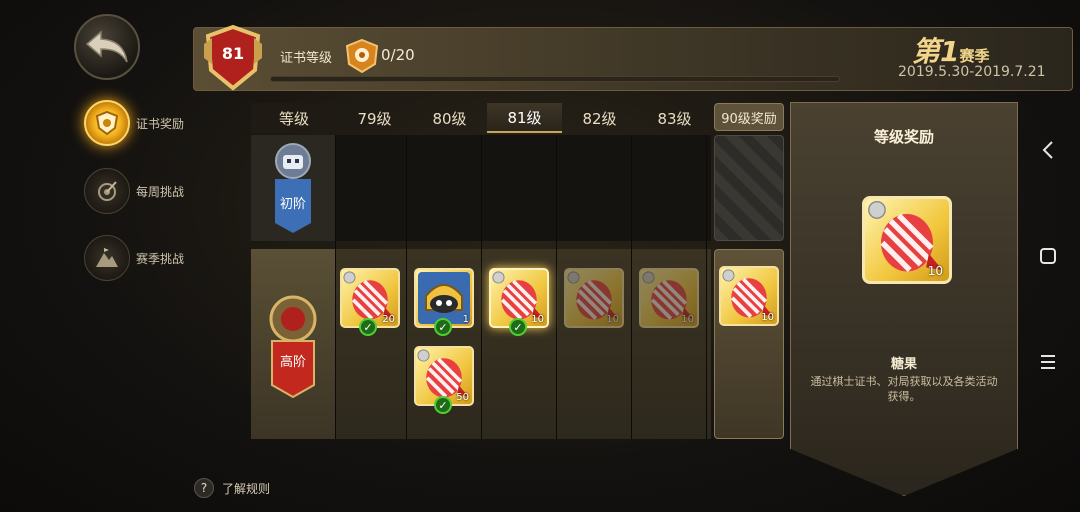 The height and width of the screenshot is (512, 1080). I want to click on detail-title: 等级奖励, so click(903, 137).